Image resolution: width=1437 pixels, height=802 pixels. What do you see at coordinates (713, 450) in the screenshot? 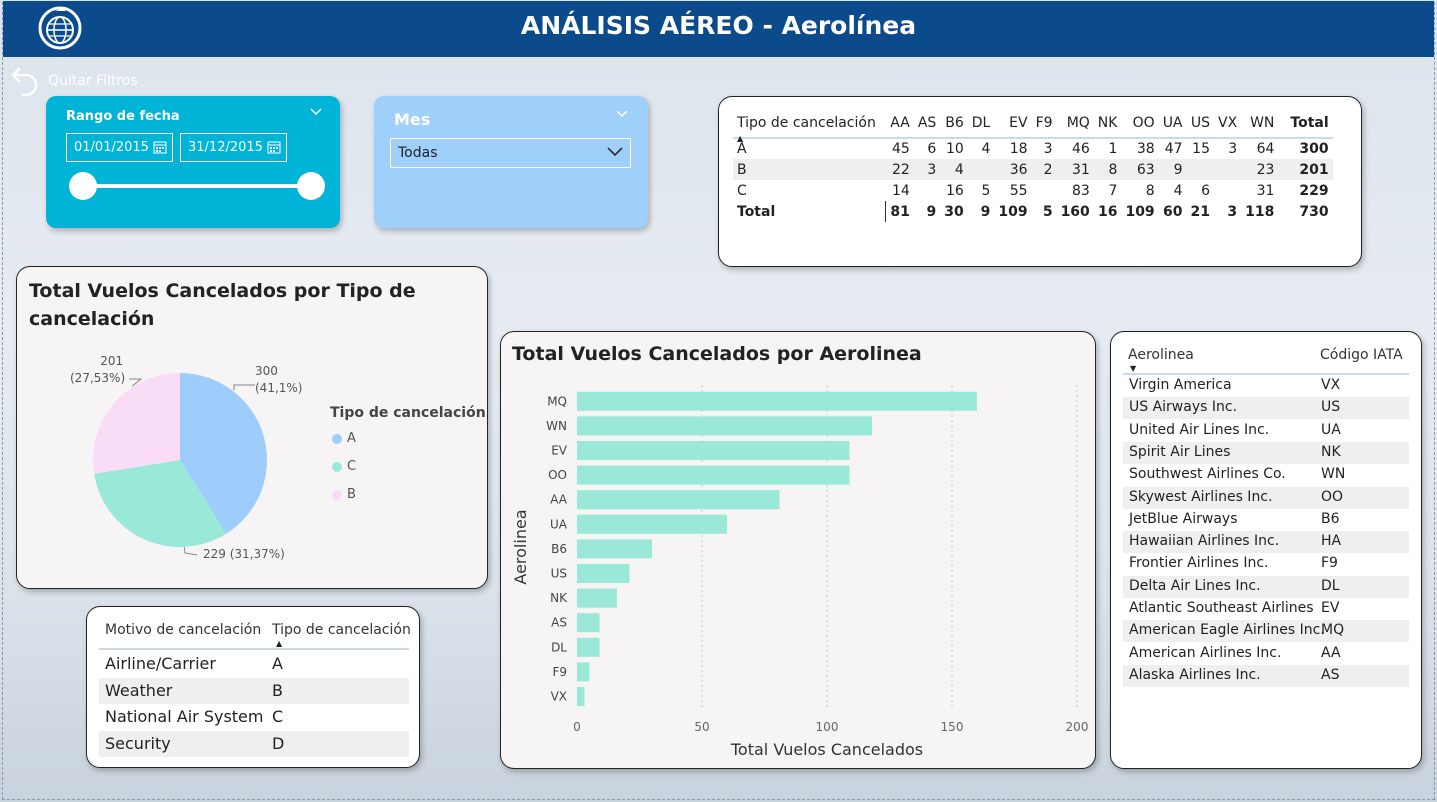
I see `bar-ev` at bounding box center [713, 450].